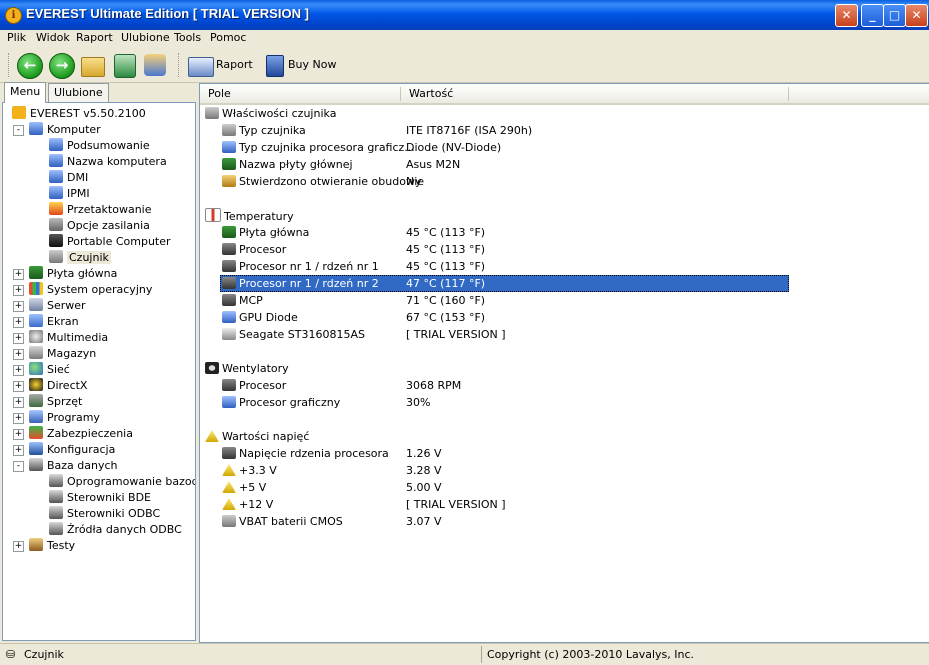  Describe the element at coordinates (73, 466) in the screenshot. I see `tree-item: Baza danych` at that location.